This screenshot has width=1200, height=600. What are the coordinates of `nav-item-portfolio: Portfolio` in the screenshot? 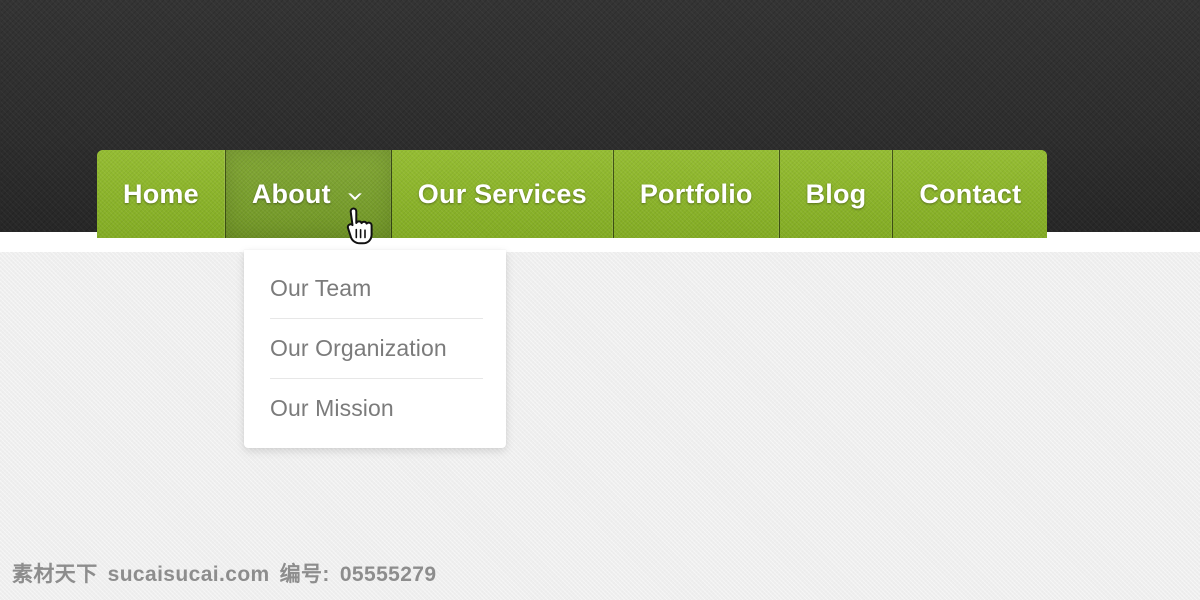 It's located at (697, 194).